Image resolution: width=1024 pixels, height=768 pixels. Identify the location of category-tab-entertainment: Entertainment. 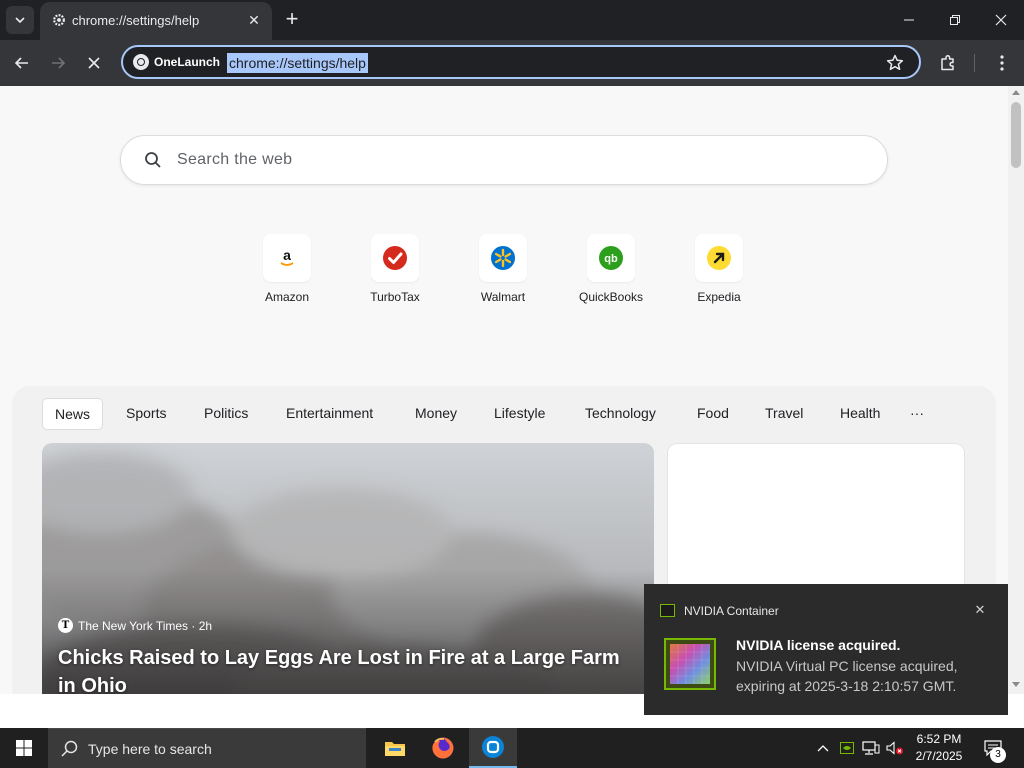
(329, 414).